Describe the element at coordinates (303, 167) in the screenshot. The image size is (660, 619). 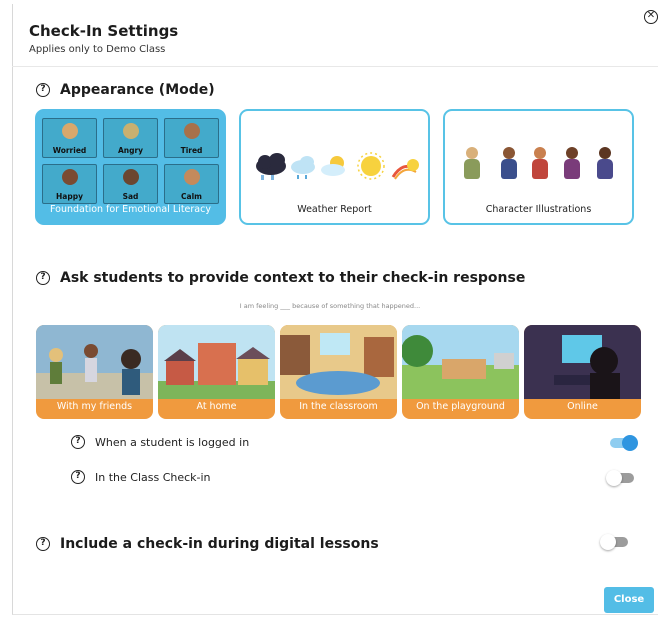
I see `rain-cloud-icon` at that location.